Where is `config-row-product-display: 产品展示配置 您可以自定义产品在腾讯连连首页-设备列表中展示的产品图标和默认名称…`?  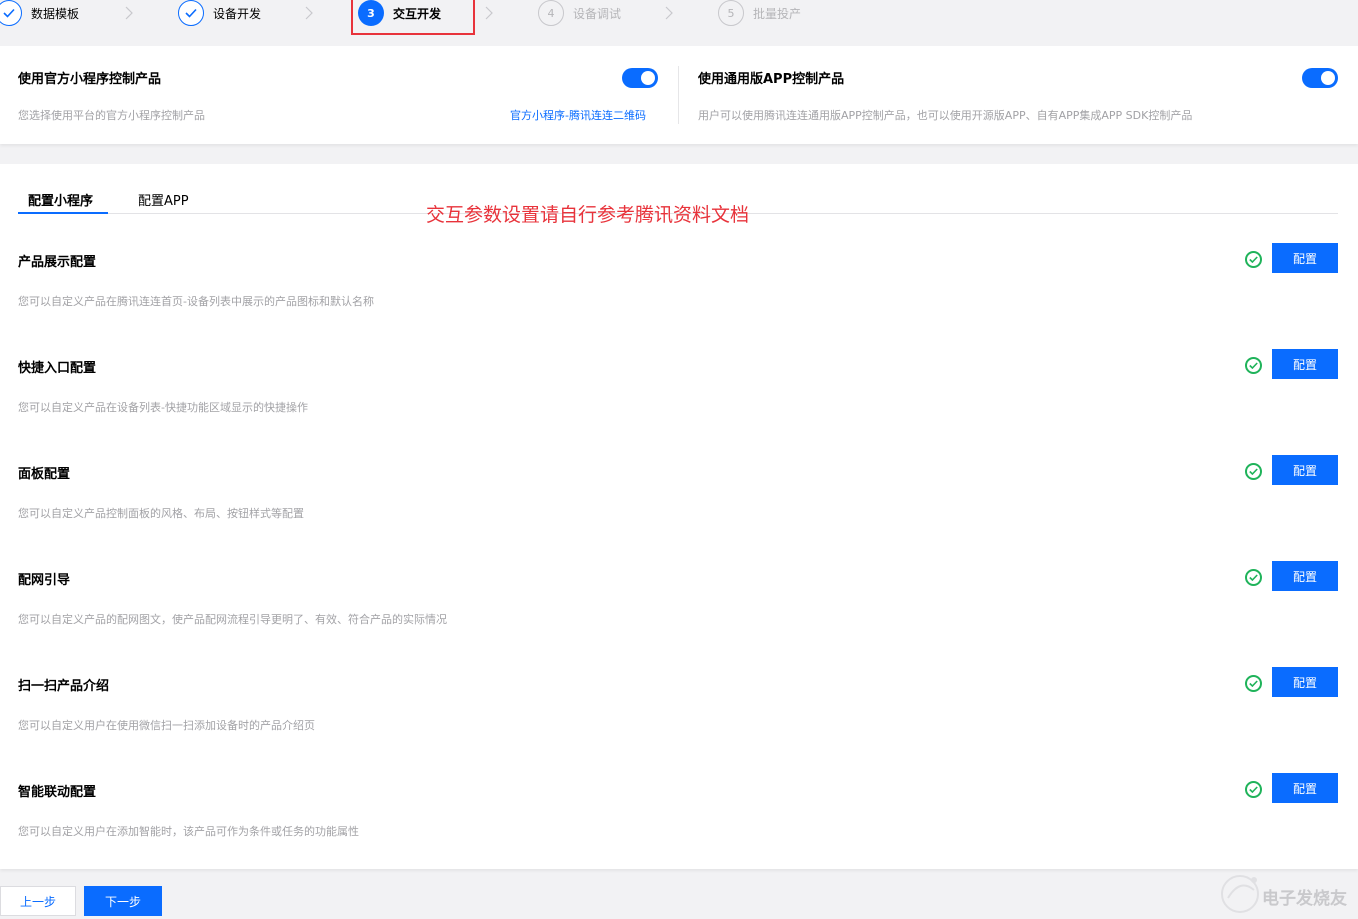 config-row-product-display: 产品展示配置 您可以自定义产品在腾讯连连首页-设备列表中展示的产品图标和默认名称… is located at coordinates (679, 300).